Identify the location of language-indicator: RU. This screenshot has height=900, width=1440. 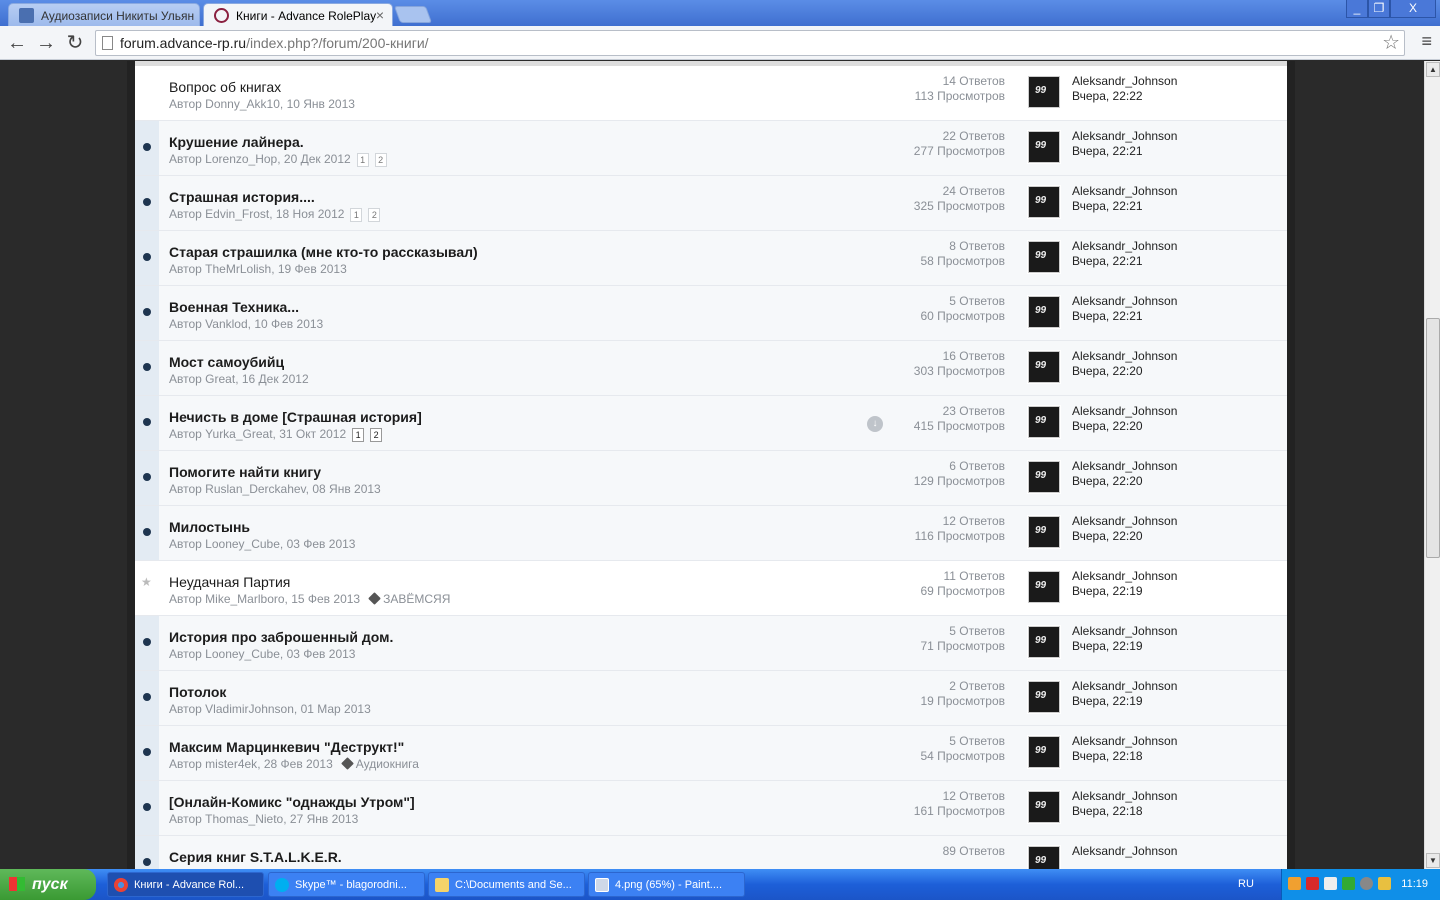
(1246, 884).